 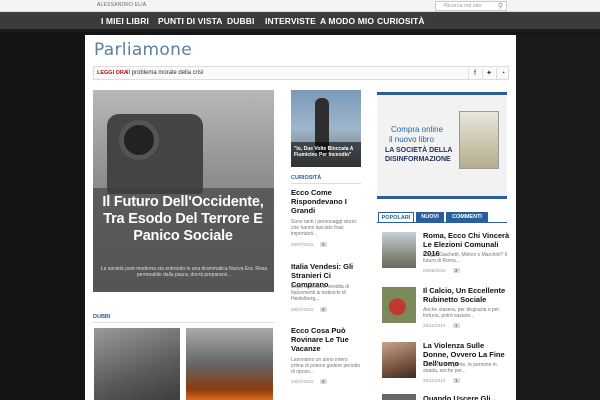 I want to click on nav-item-dubbi: DUBBI, so click(x=240, y=21).